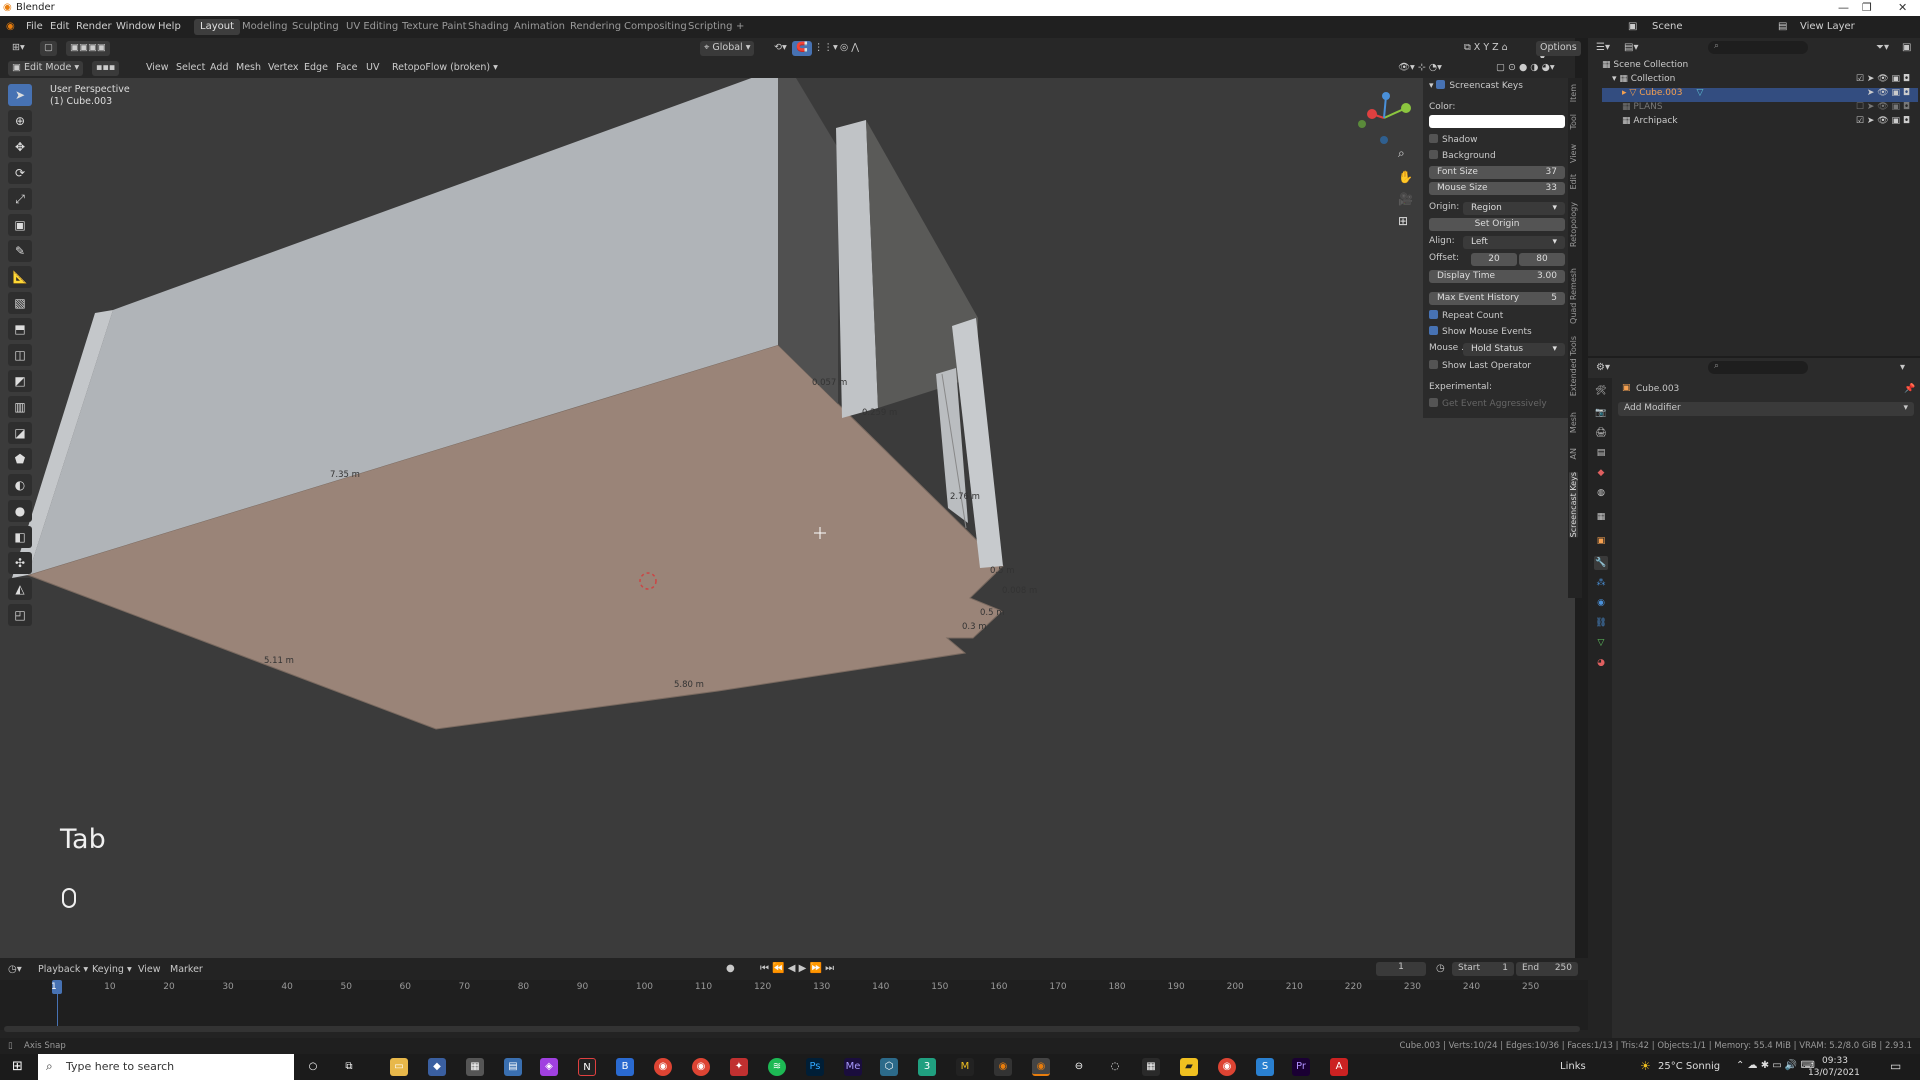  Describe the element at coordinates (927, 1067) in the screenshot. I see `app-icon: 3` at that location.